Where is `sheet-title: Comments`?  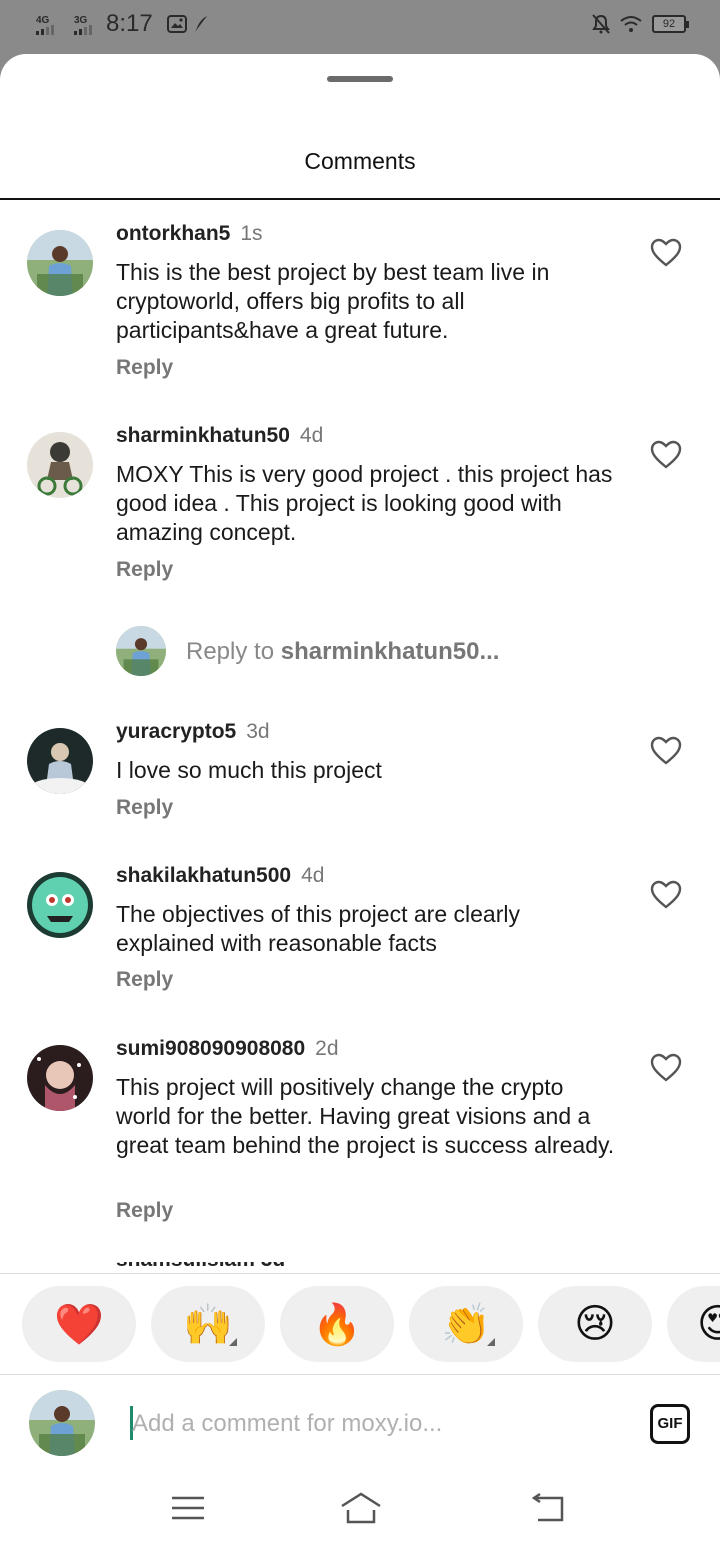
sheet-title: Comments is located at coordinates (360, 161).